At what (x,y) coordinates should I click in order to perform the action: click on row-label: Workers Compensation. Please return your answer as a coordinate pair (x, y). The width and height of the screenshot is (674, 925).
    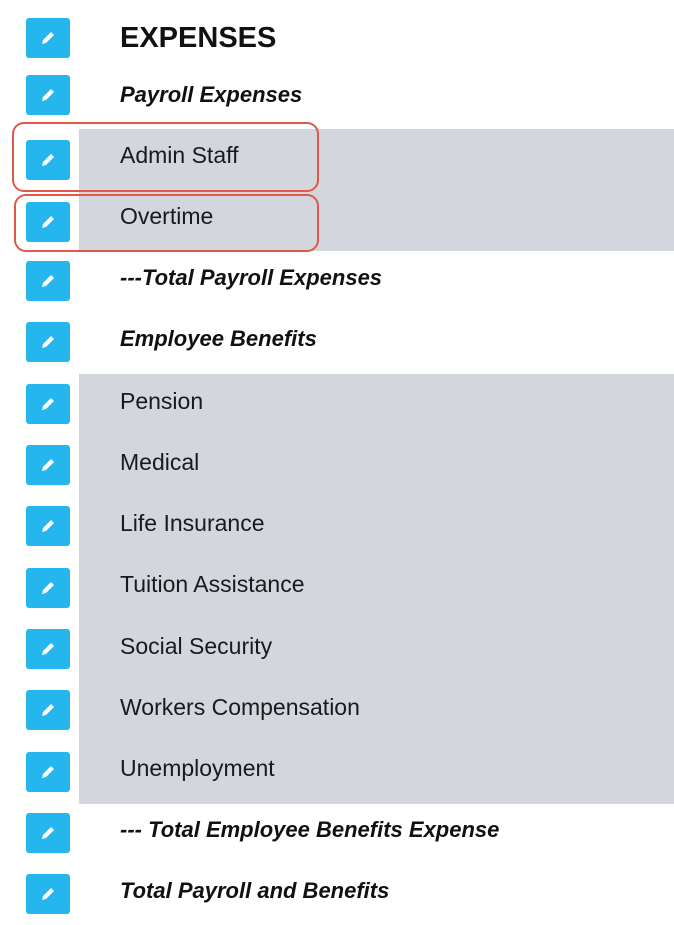
    Looking at the image, I should click on (240, 707).